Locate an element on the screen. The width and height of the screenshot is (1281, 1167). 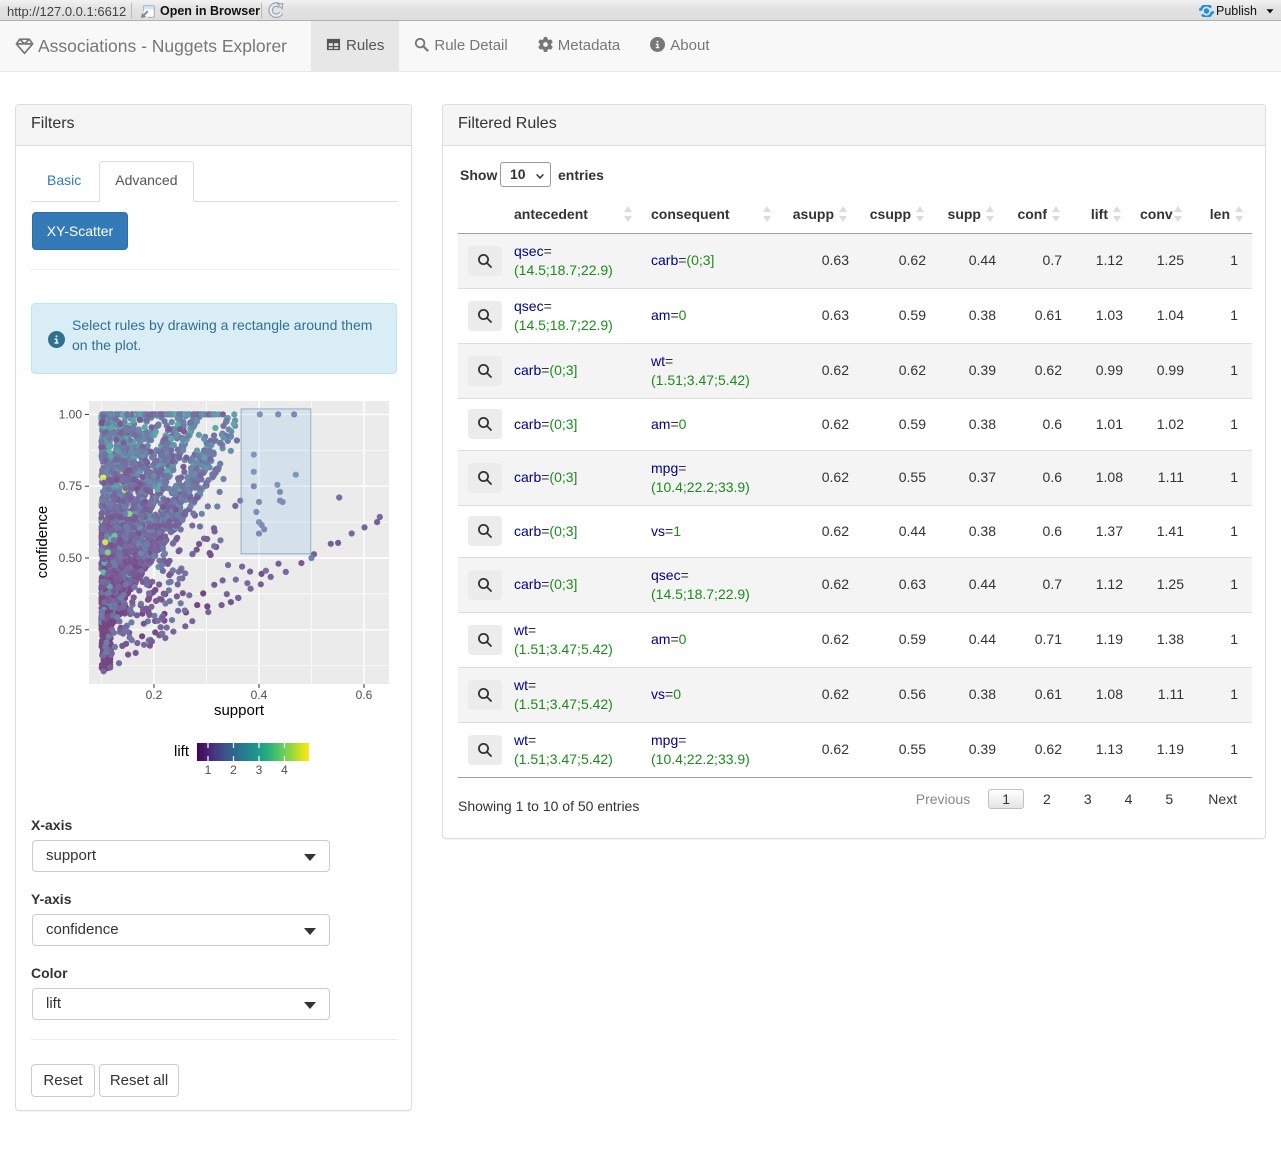
svg-text: 0.6 is located at coordinates (364, 695).